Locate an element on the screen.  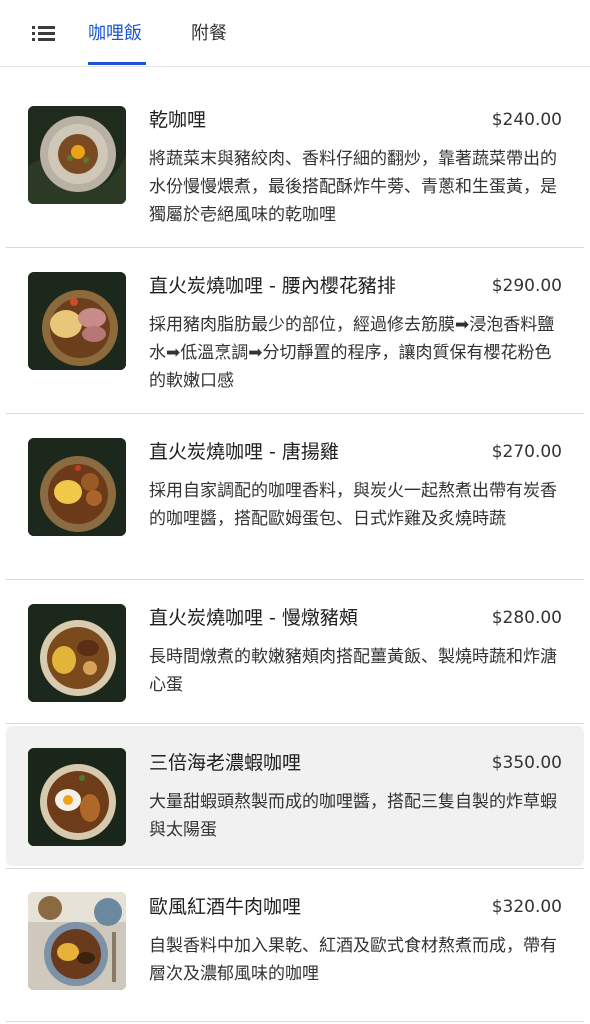
active-tab-indicator is located at coordinates (117, 63).